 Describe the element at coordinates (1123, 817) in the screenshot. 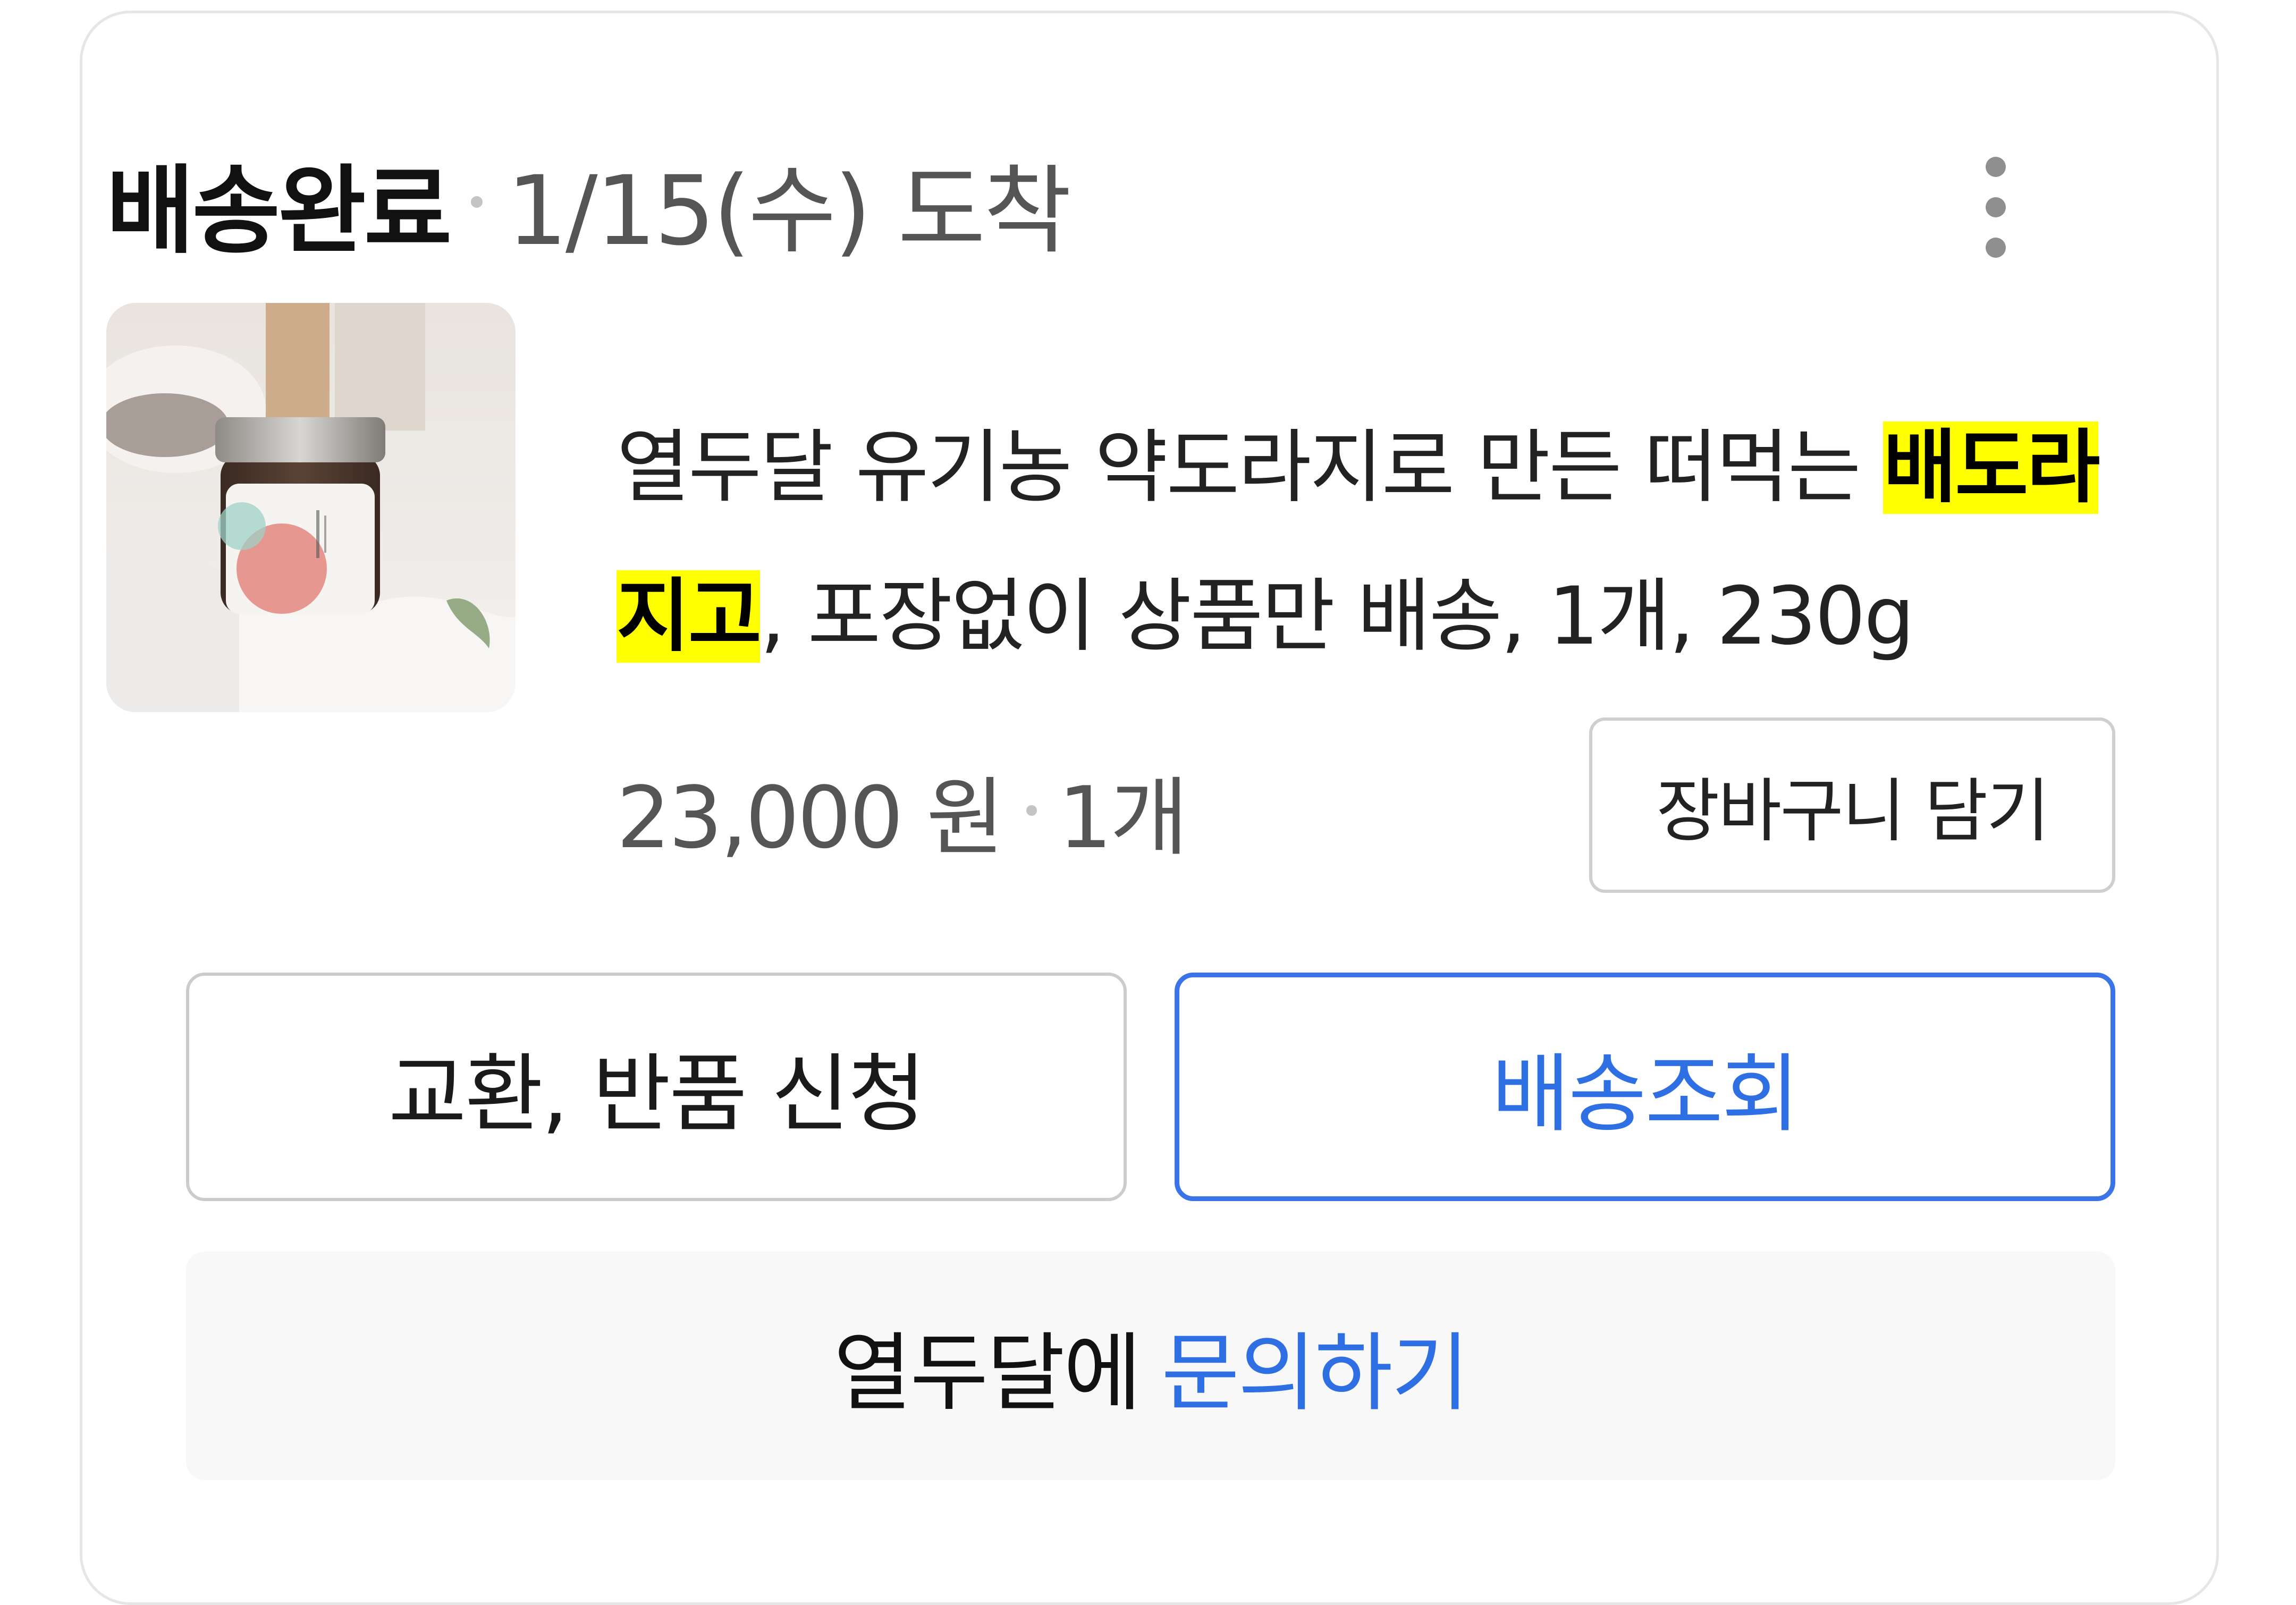

I see `product-quantity: 1개` at that location.